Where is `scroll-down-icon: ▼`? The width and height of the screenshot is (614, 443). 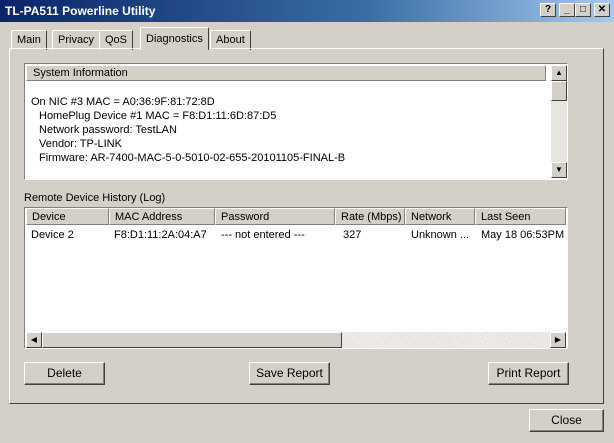
scroll-down-icon: ▼ is located at coordinates (559, 170).